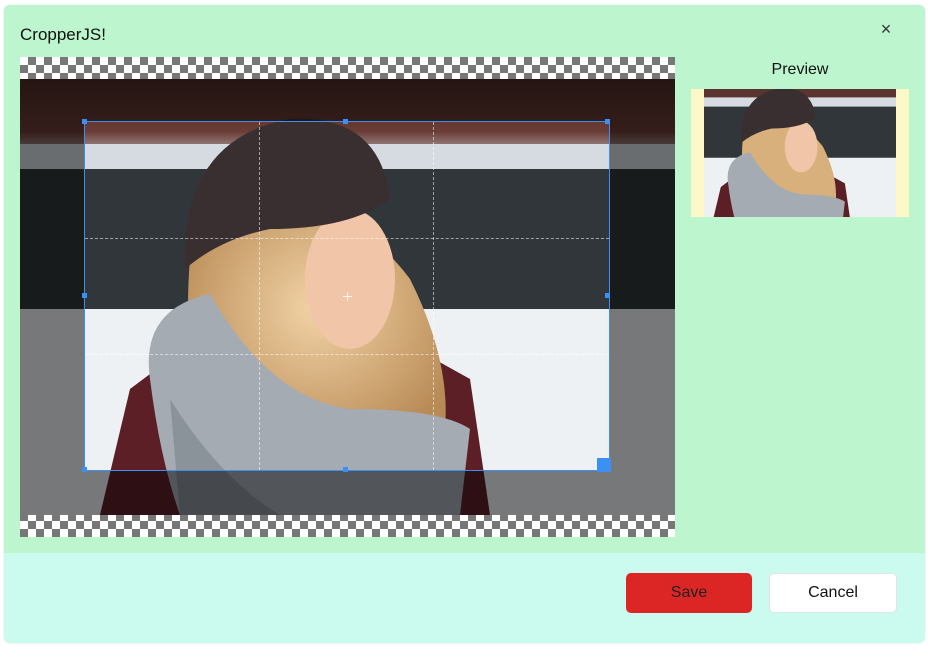 The height and width of the screenshot is (647, 928). I want to click on crop-handle-sw, so click(84, 469).